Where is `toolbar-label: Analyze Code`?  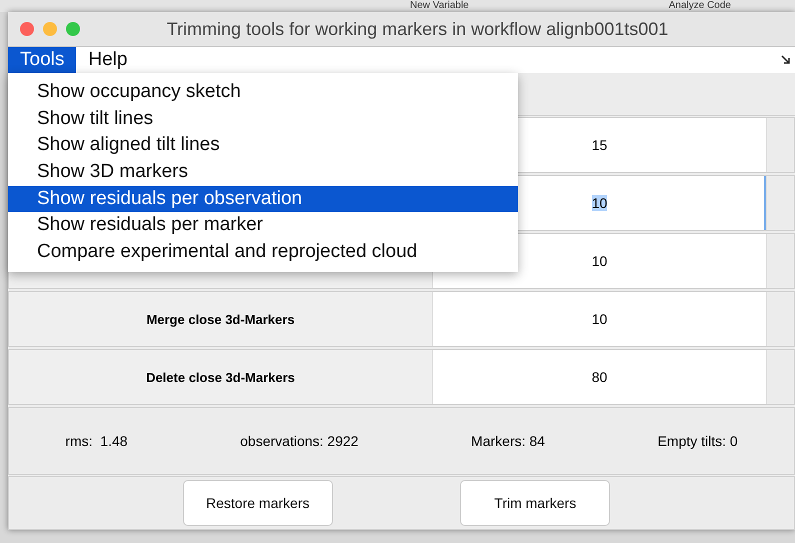
toolbar-label: Analyze Code is located at coordinates (699, 6).